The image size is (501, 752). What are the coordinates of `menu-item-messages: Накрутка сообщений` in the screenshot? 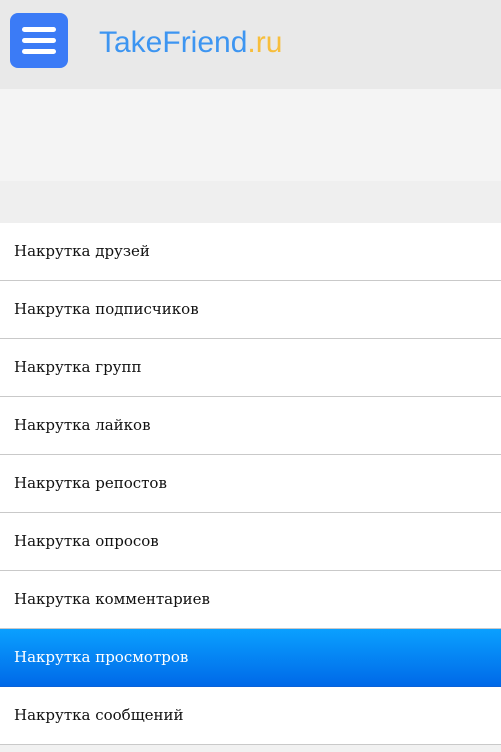 It's located at (250, 716).